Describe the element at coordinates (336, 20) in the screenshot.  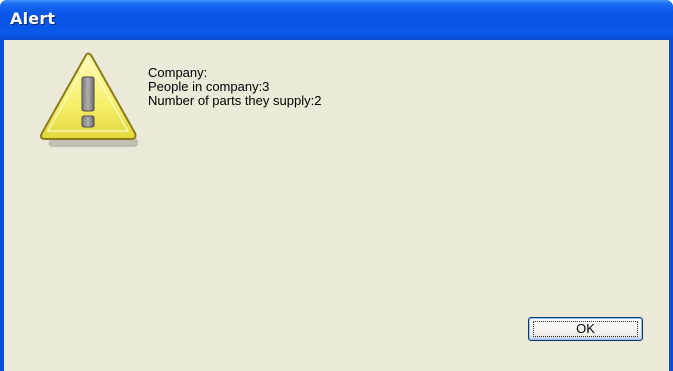
I see `title-bar: Alert` at that location.